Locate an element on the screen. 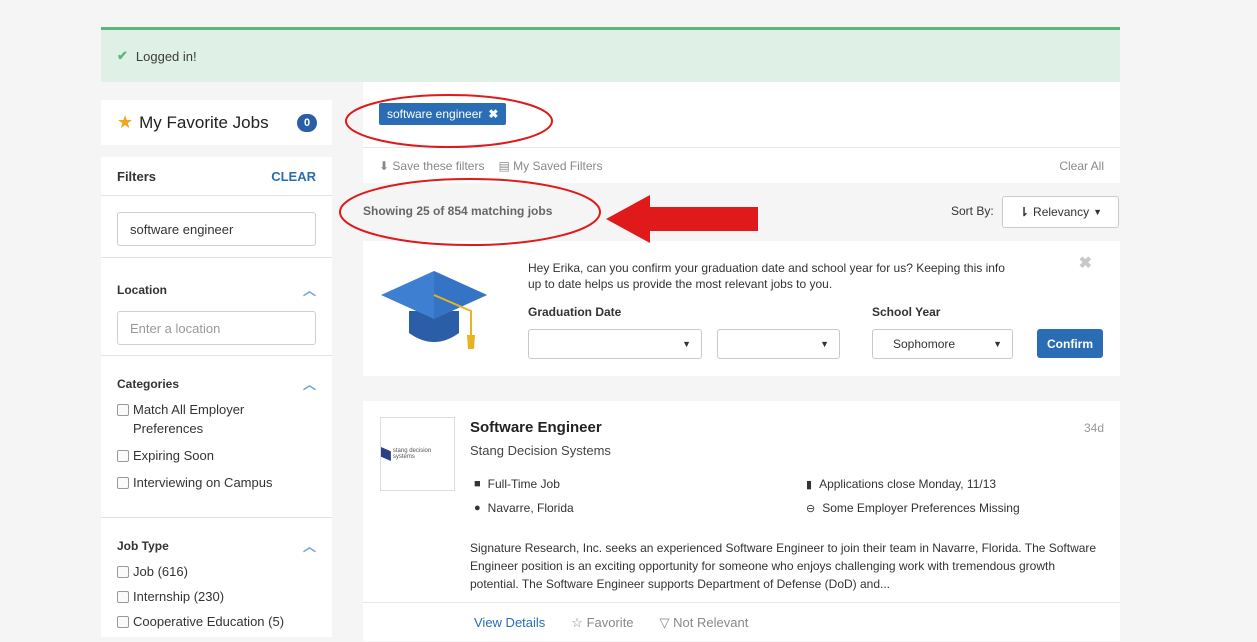 Image resolution: width=1257 pixels, height=642 pixels. star-icon: ★ is located at coordinates (125, 122).